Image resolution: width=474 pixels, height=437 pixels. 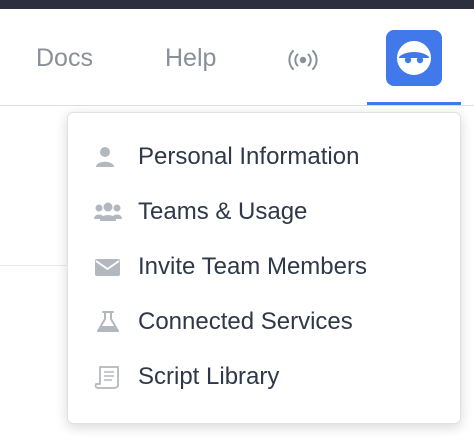 I want to click on broadcast-icon, so click(x=303, y=60).